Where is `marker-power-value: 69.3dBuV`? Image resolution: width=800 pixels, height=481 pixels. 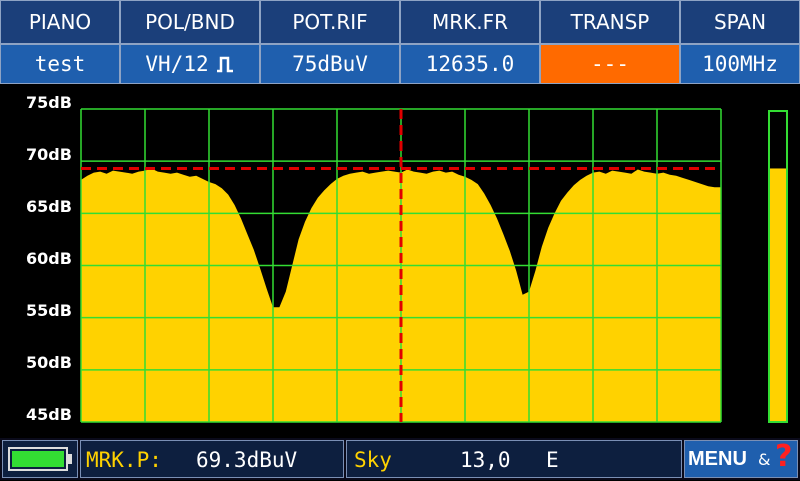 marker-power-value: 69.3dBuV is located at coordinates (247, 460).